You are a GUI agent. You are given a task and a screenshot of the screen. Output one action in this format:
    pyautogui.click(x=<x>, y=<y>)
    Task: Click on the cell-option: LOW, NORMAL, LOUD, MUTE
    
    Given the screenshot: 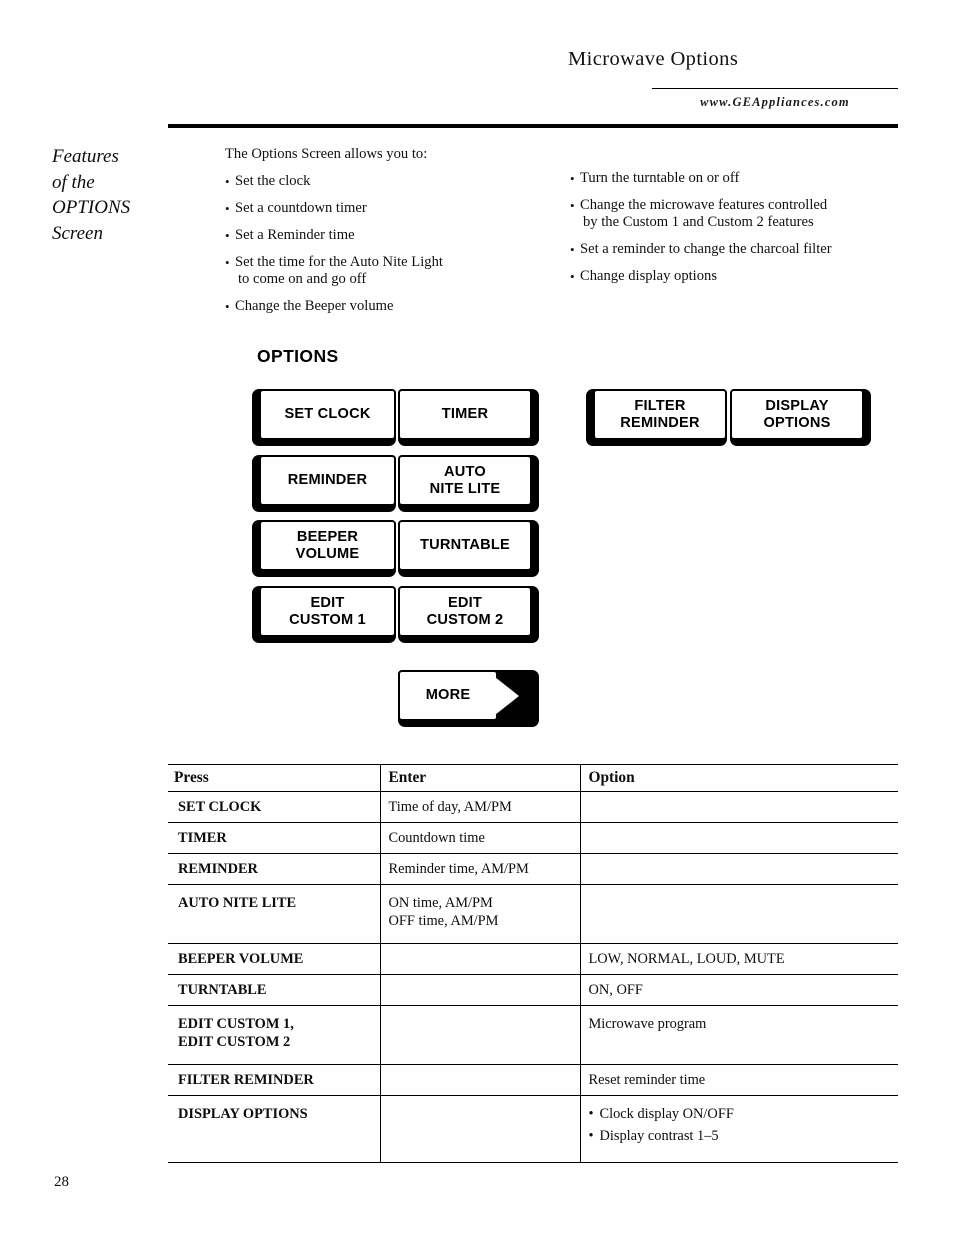 What is the action you would take?
    pyautogui.click(x=738, y=959)
    